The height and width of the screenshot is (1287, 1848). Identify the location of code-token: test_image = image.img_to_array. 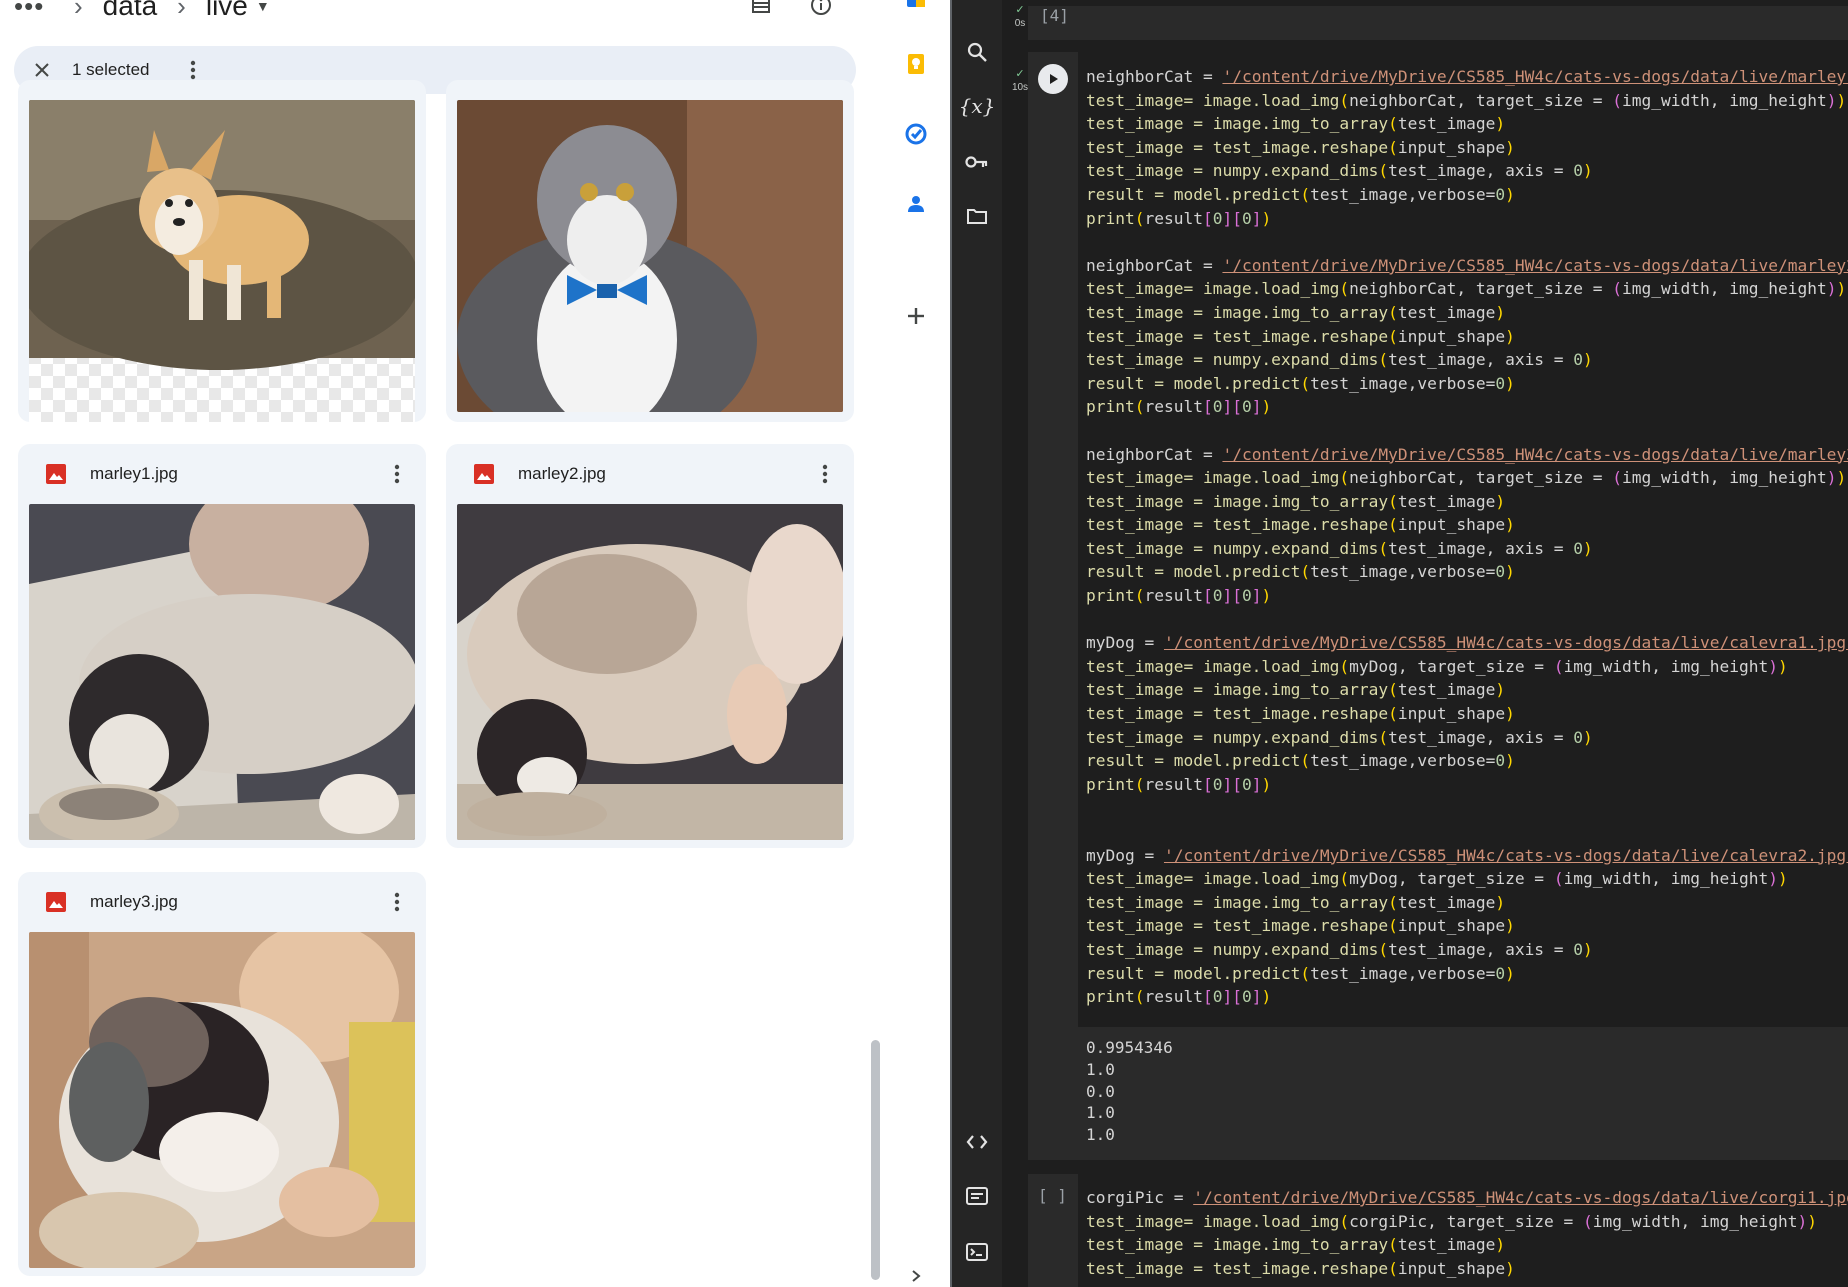
(1237, 902).